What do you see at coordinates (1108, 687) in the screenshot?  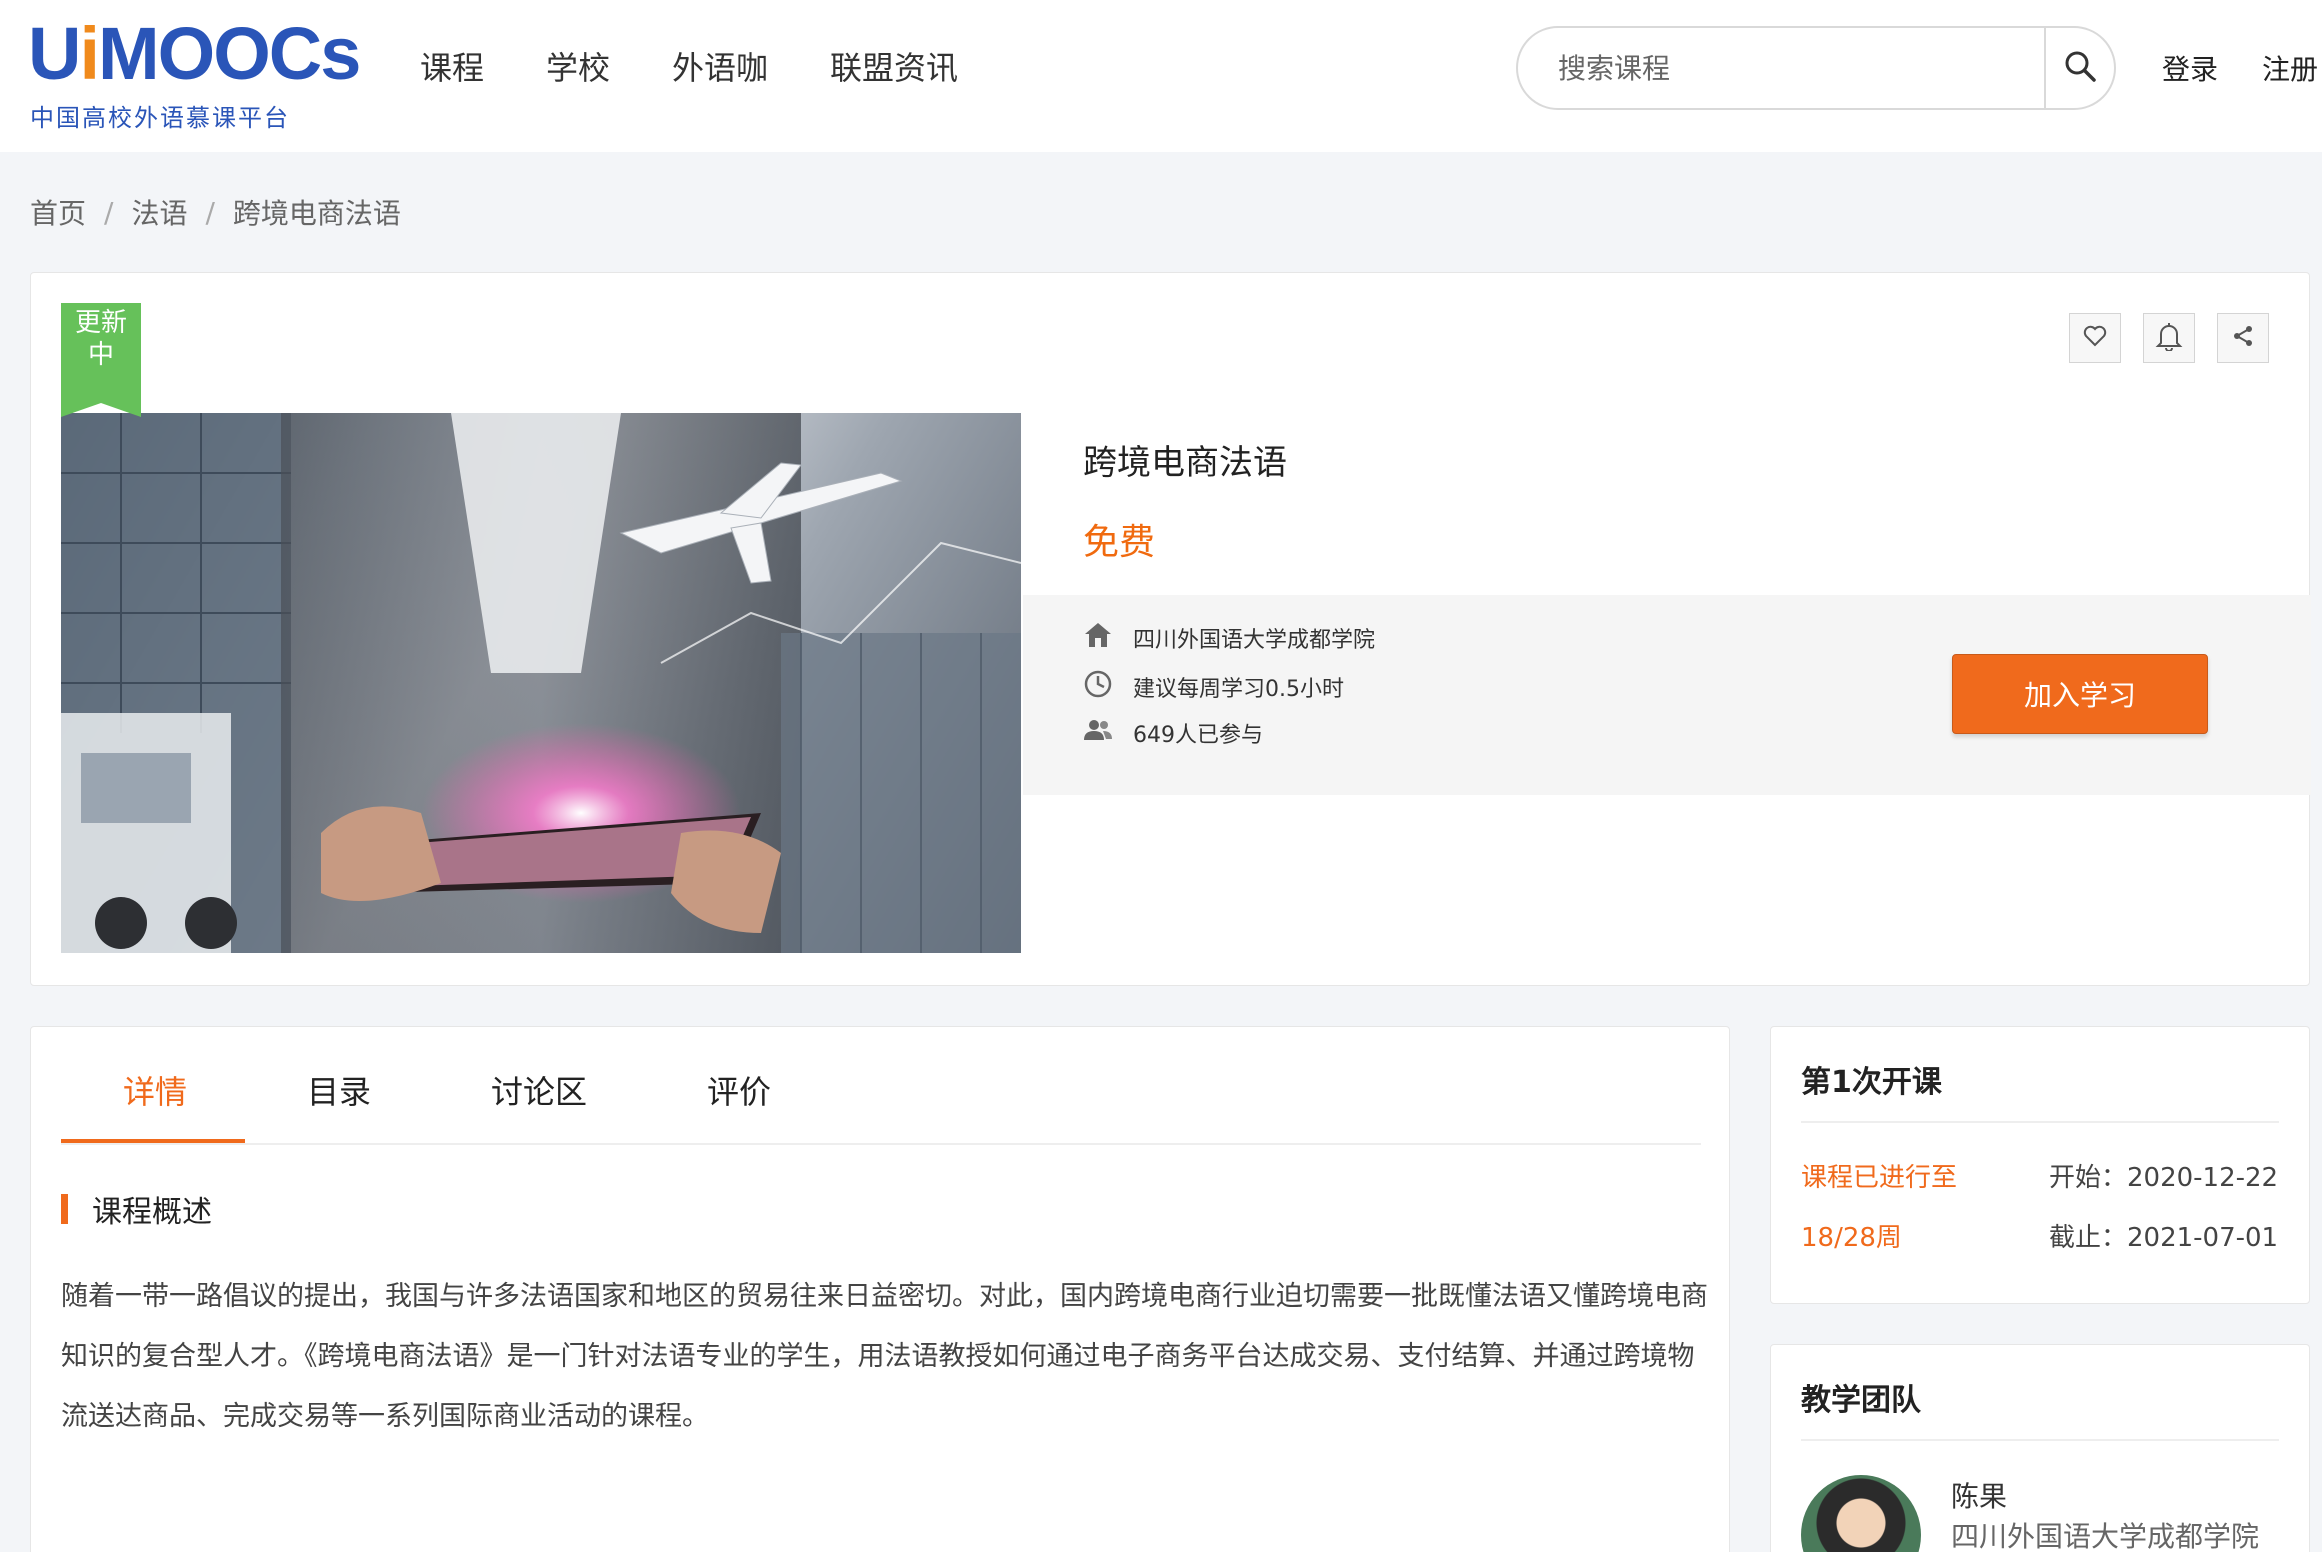 I see `clock-icon` at bounding box center [1108, 687].